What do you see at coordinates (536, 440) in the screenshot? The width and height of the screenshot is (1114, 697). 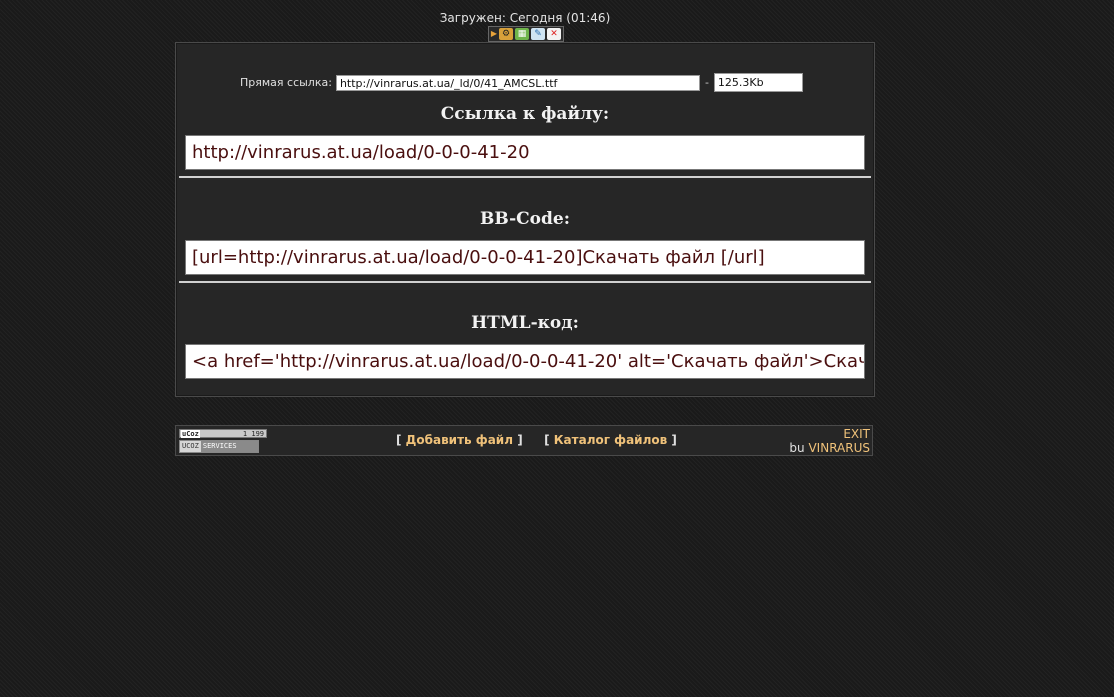 I see `footer-links: [ Добавить файл ] [ Каталог файлов ]` at bounding box center [536, 440].